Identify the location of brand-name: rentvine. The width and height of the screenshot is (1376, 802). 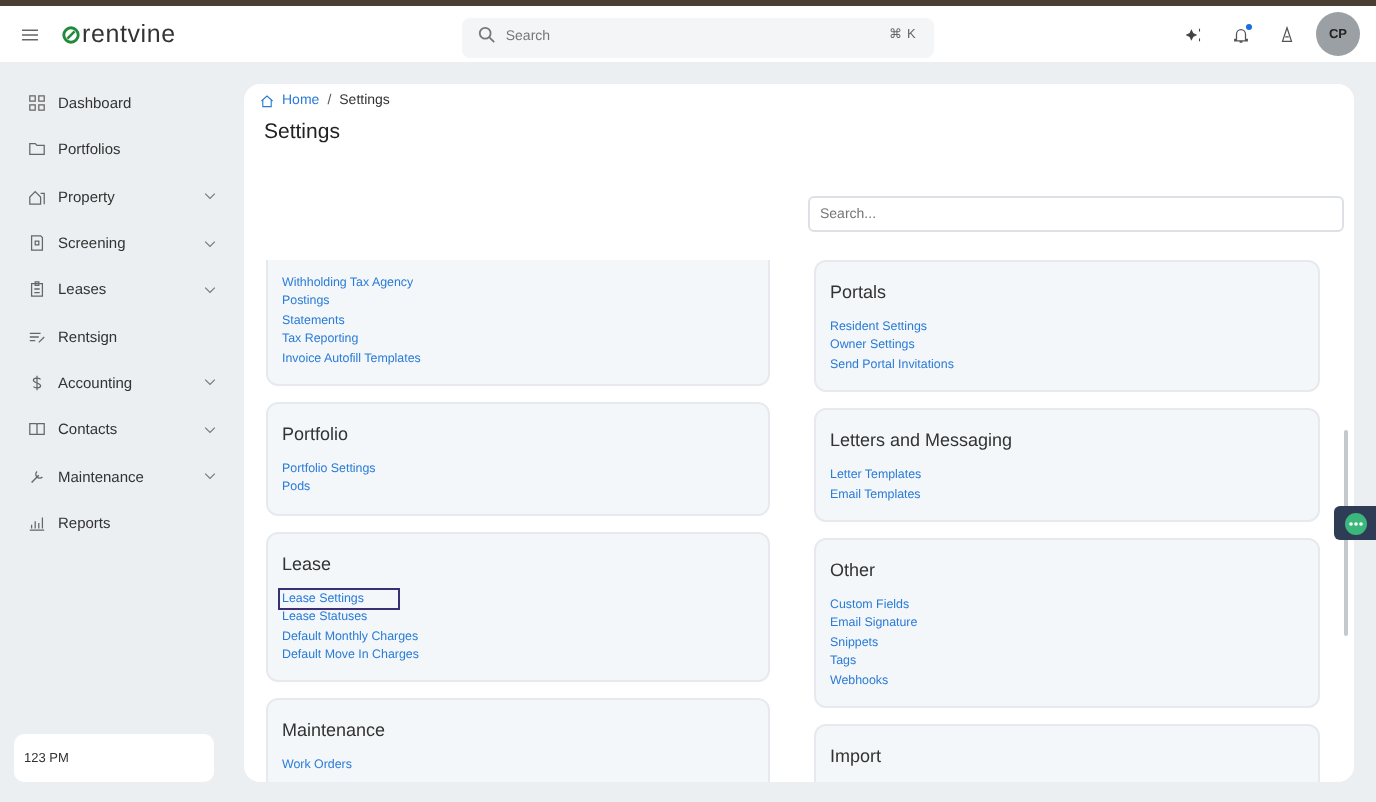
(129, 34).